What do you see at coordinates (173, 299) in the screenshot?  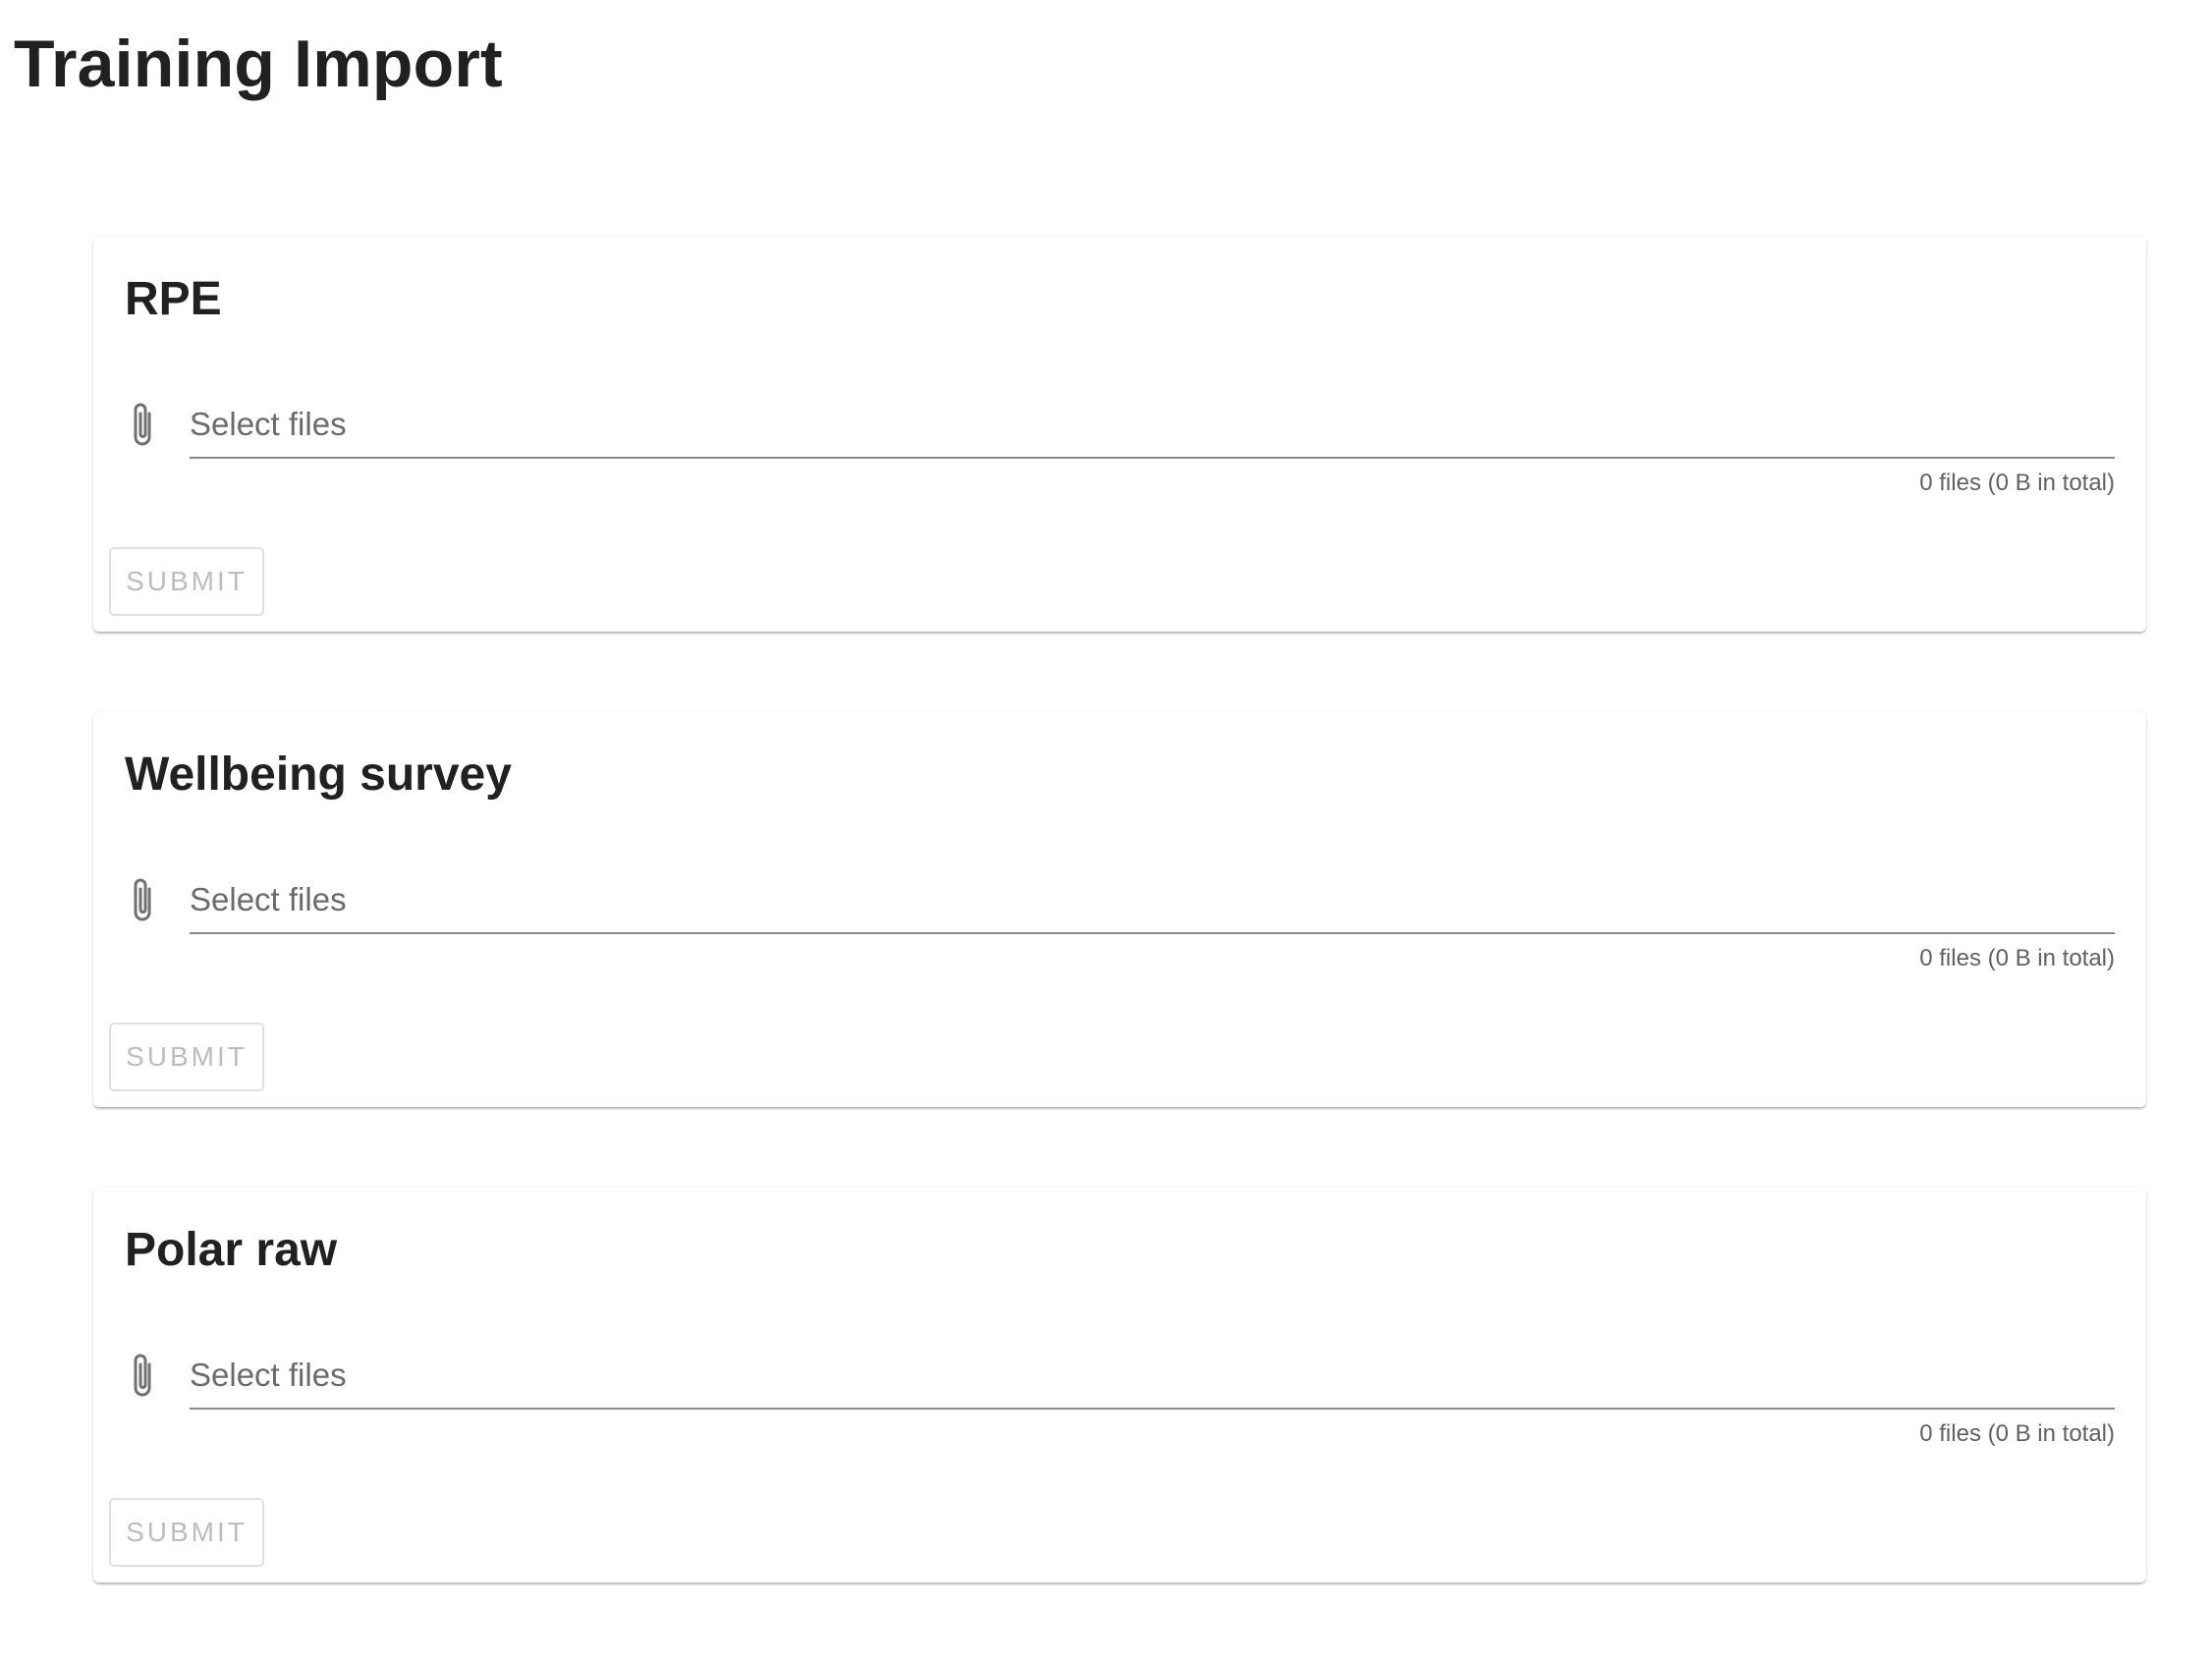 I see `card-title: RPE` at bounding box center [173, 299].